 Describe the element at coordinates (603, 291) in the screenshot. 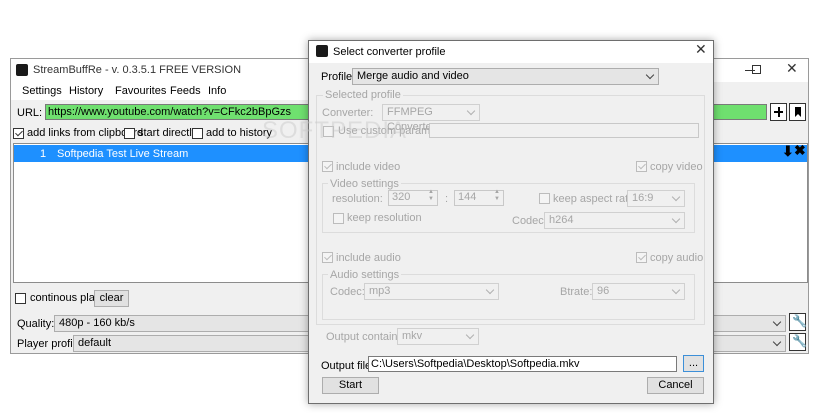

I see `bitrate-value: 96` at that location.